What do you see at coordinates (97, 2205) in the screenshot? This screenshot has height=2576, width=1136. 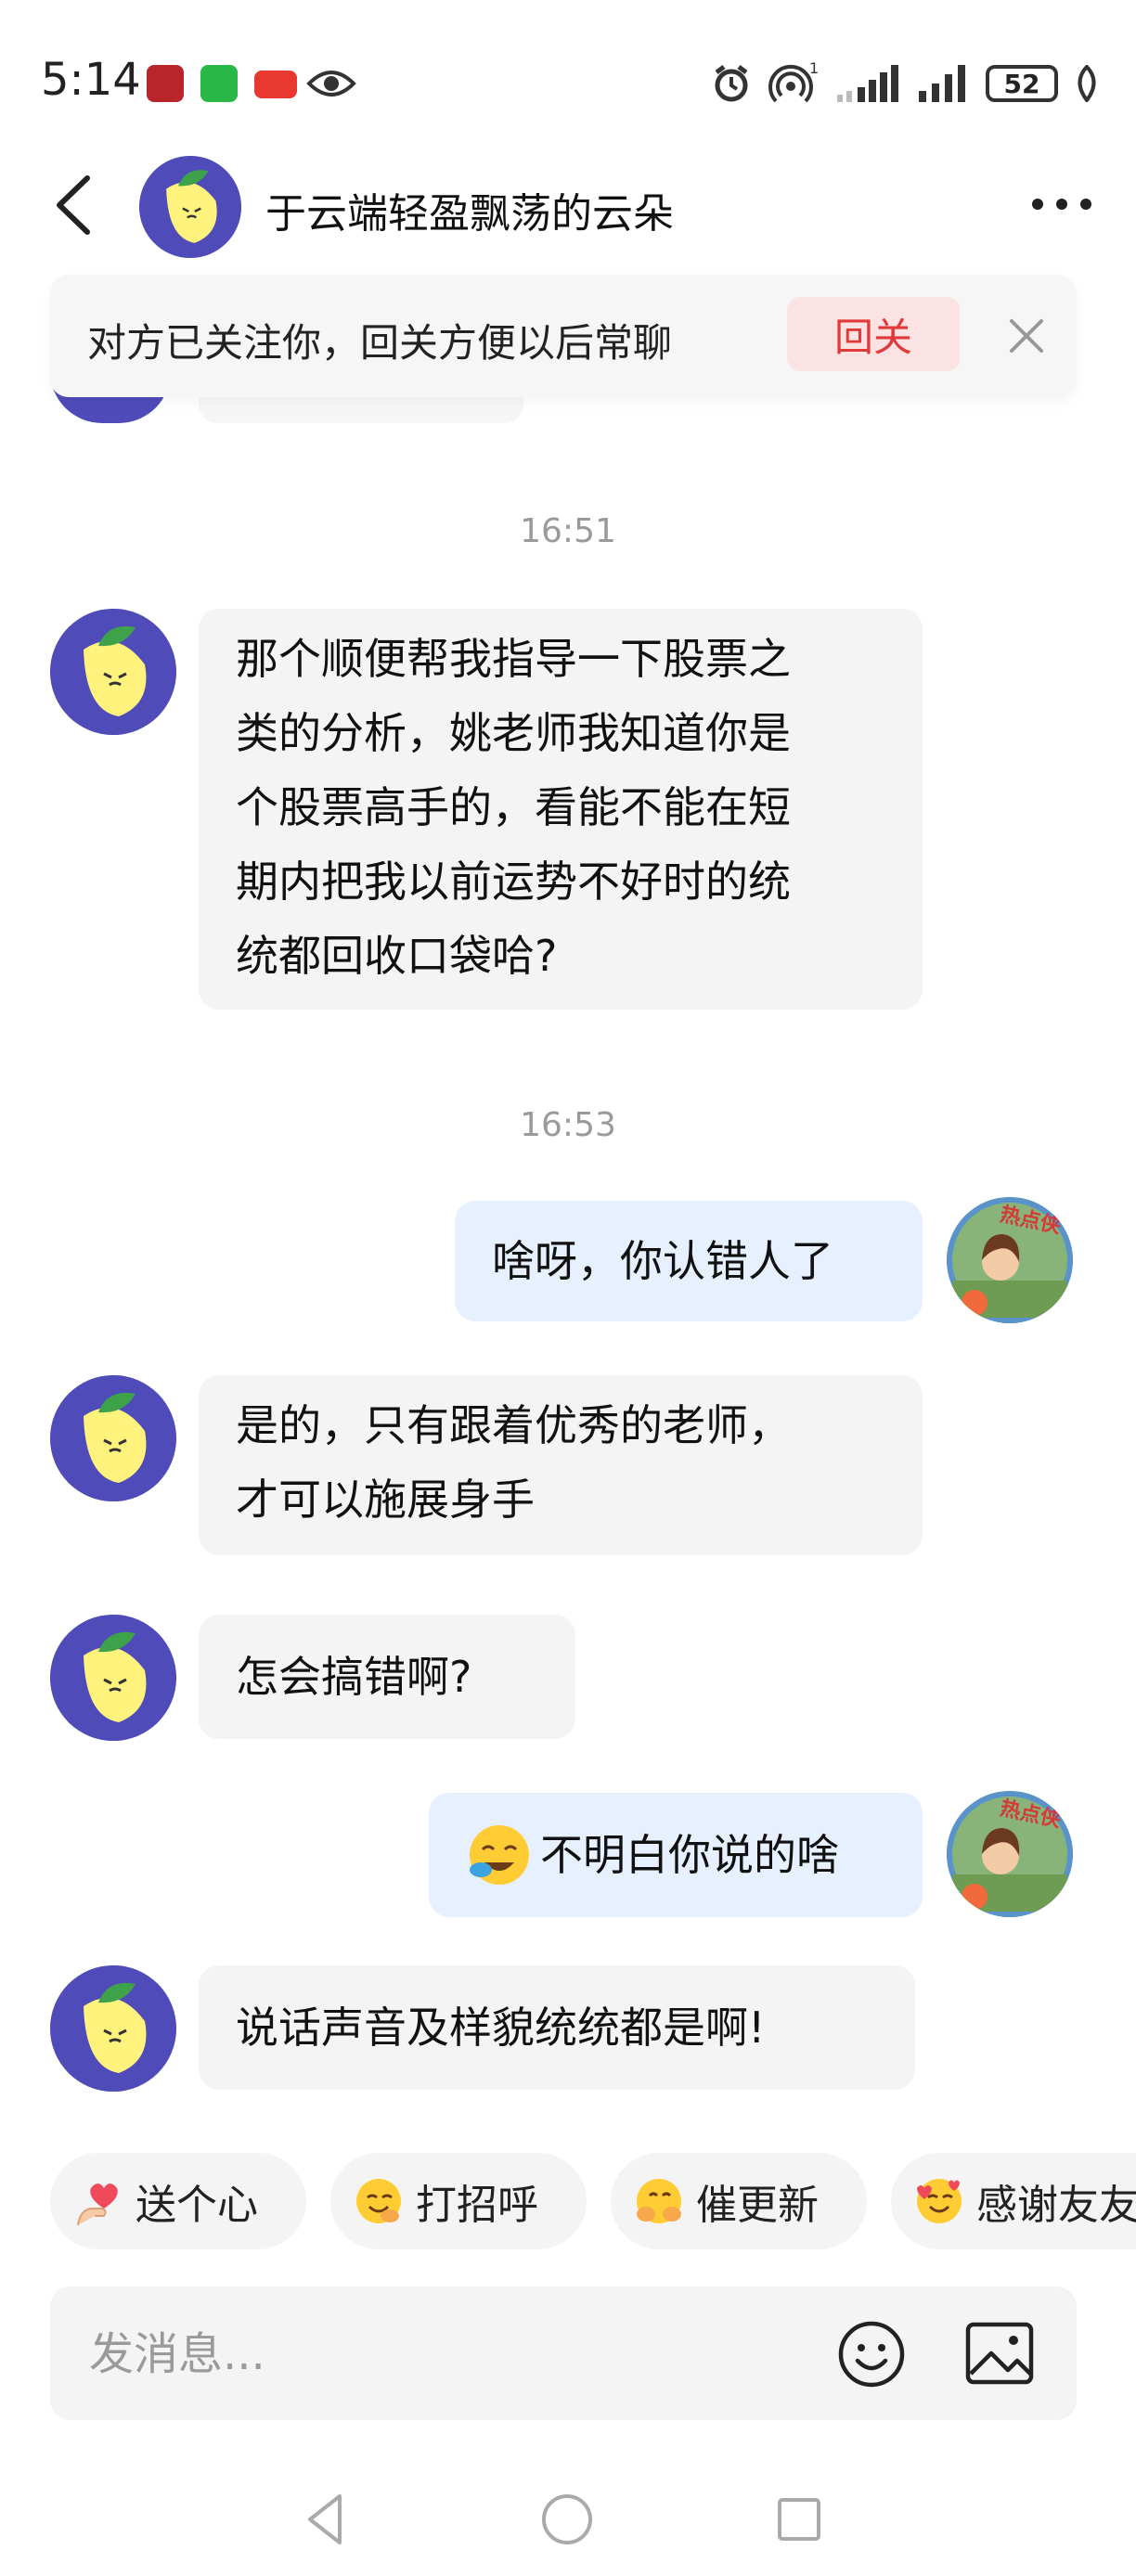 I see `heart-hand-icon` at bounding box center [97, 2205].